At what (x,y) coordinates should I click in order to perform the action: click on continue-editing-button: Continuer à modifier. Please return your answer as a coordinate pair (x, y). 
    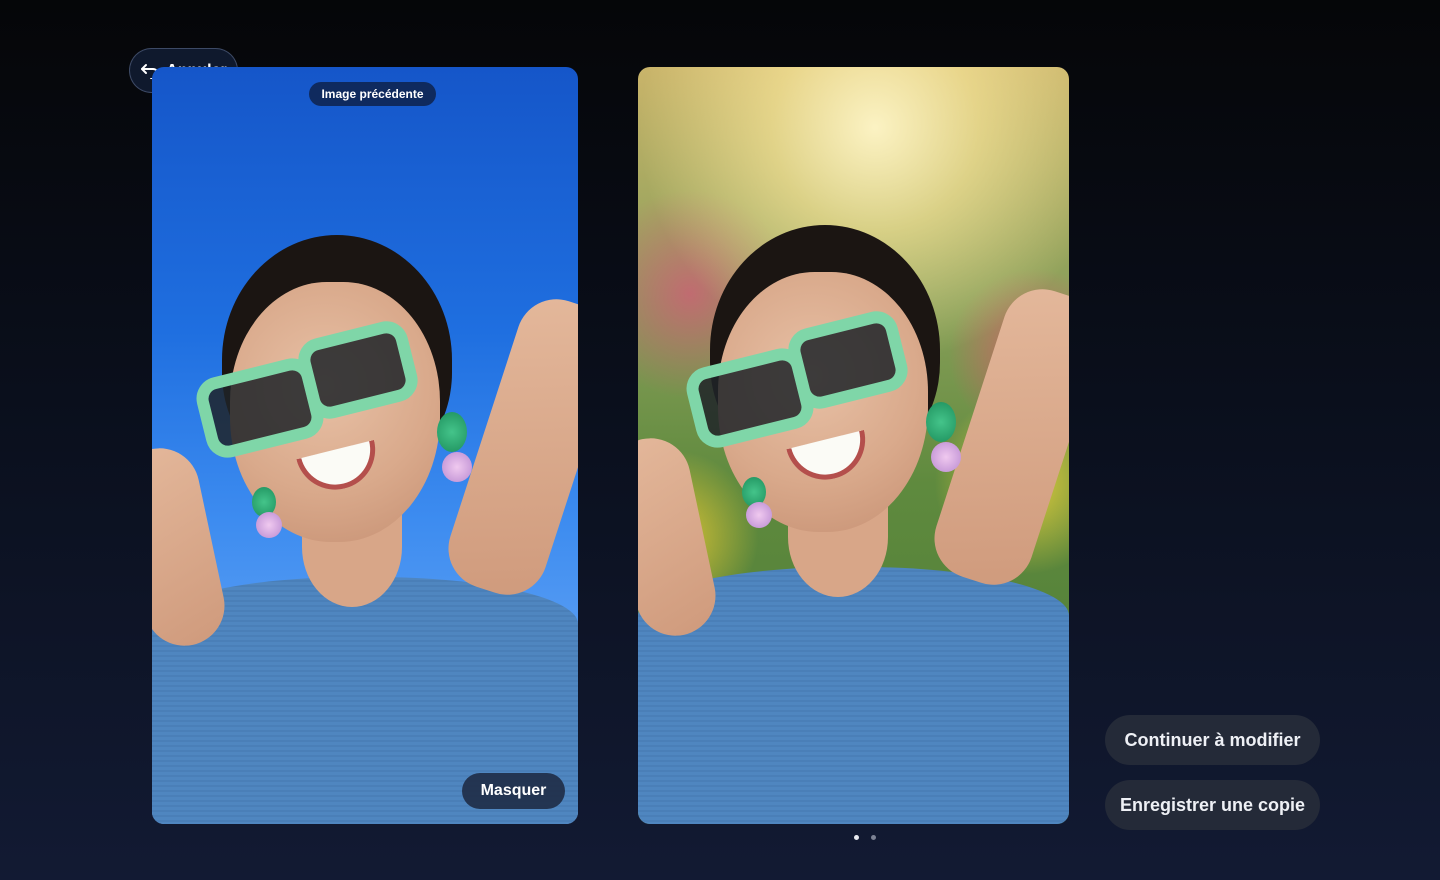
    Looking at the image, I should click on (1212, 740).